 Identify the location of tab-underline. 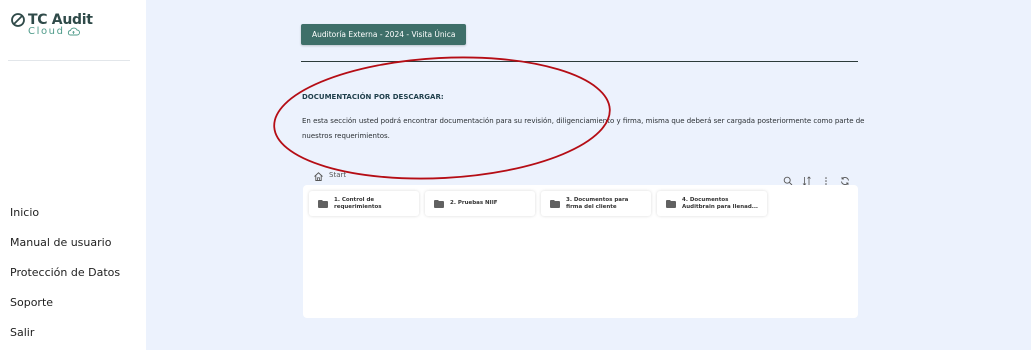
(579, 61).